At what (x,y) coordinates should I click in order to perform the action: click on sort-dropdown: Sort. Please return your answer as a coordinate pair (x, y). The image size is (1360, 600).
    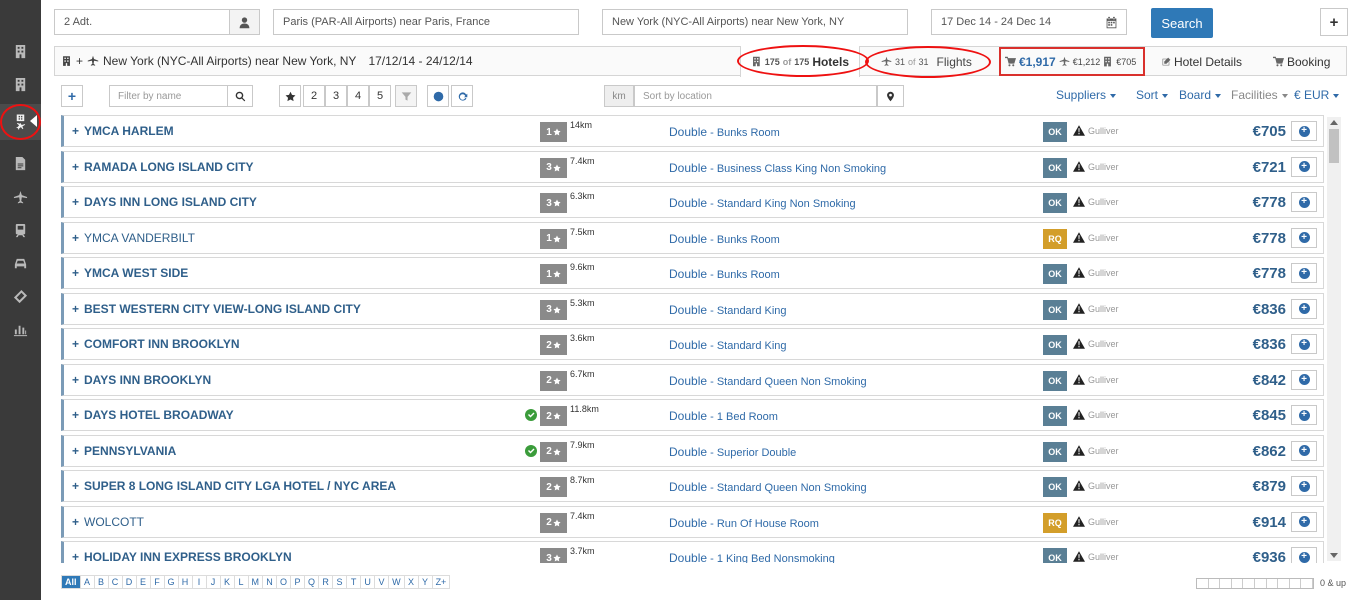
    Looking at the image, I should click on (1152, 95).